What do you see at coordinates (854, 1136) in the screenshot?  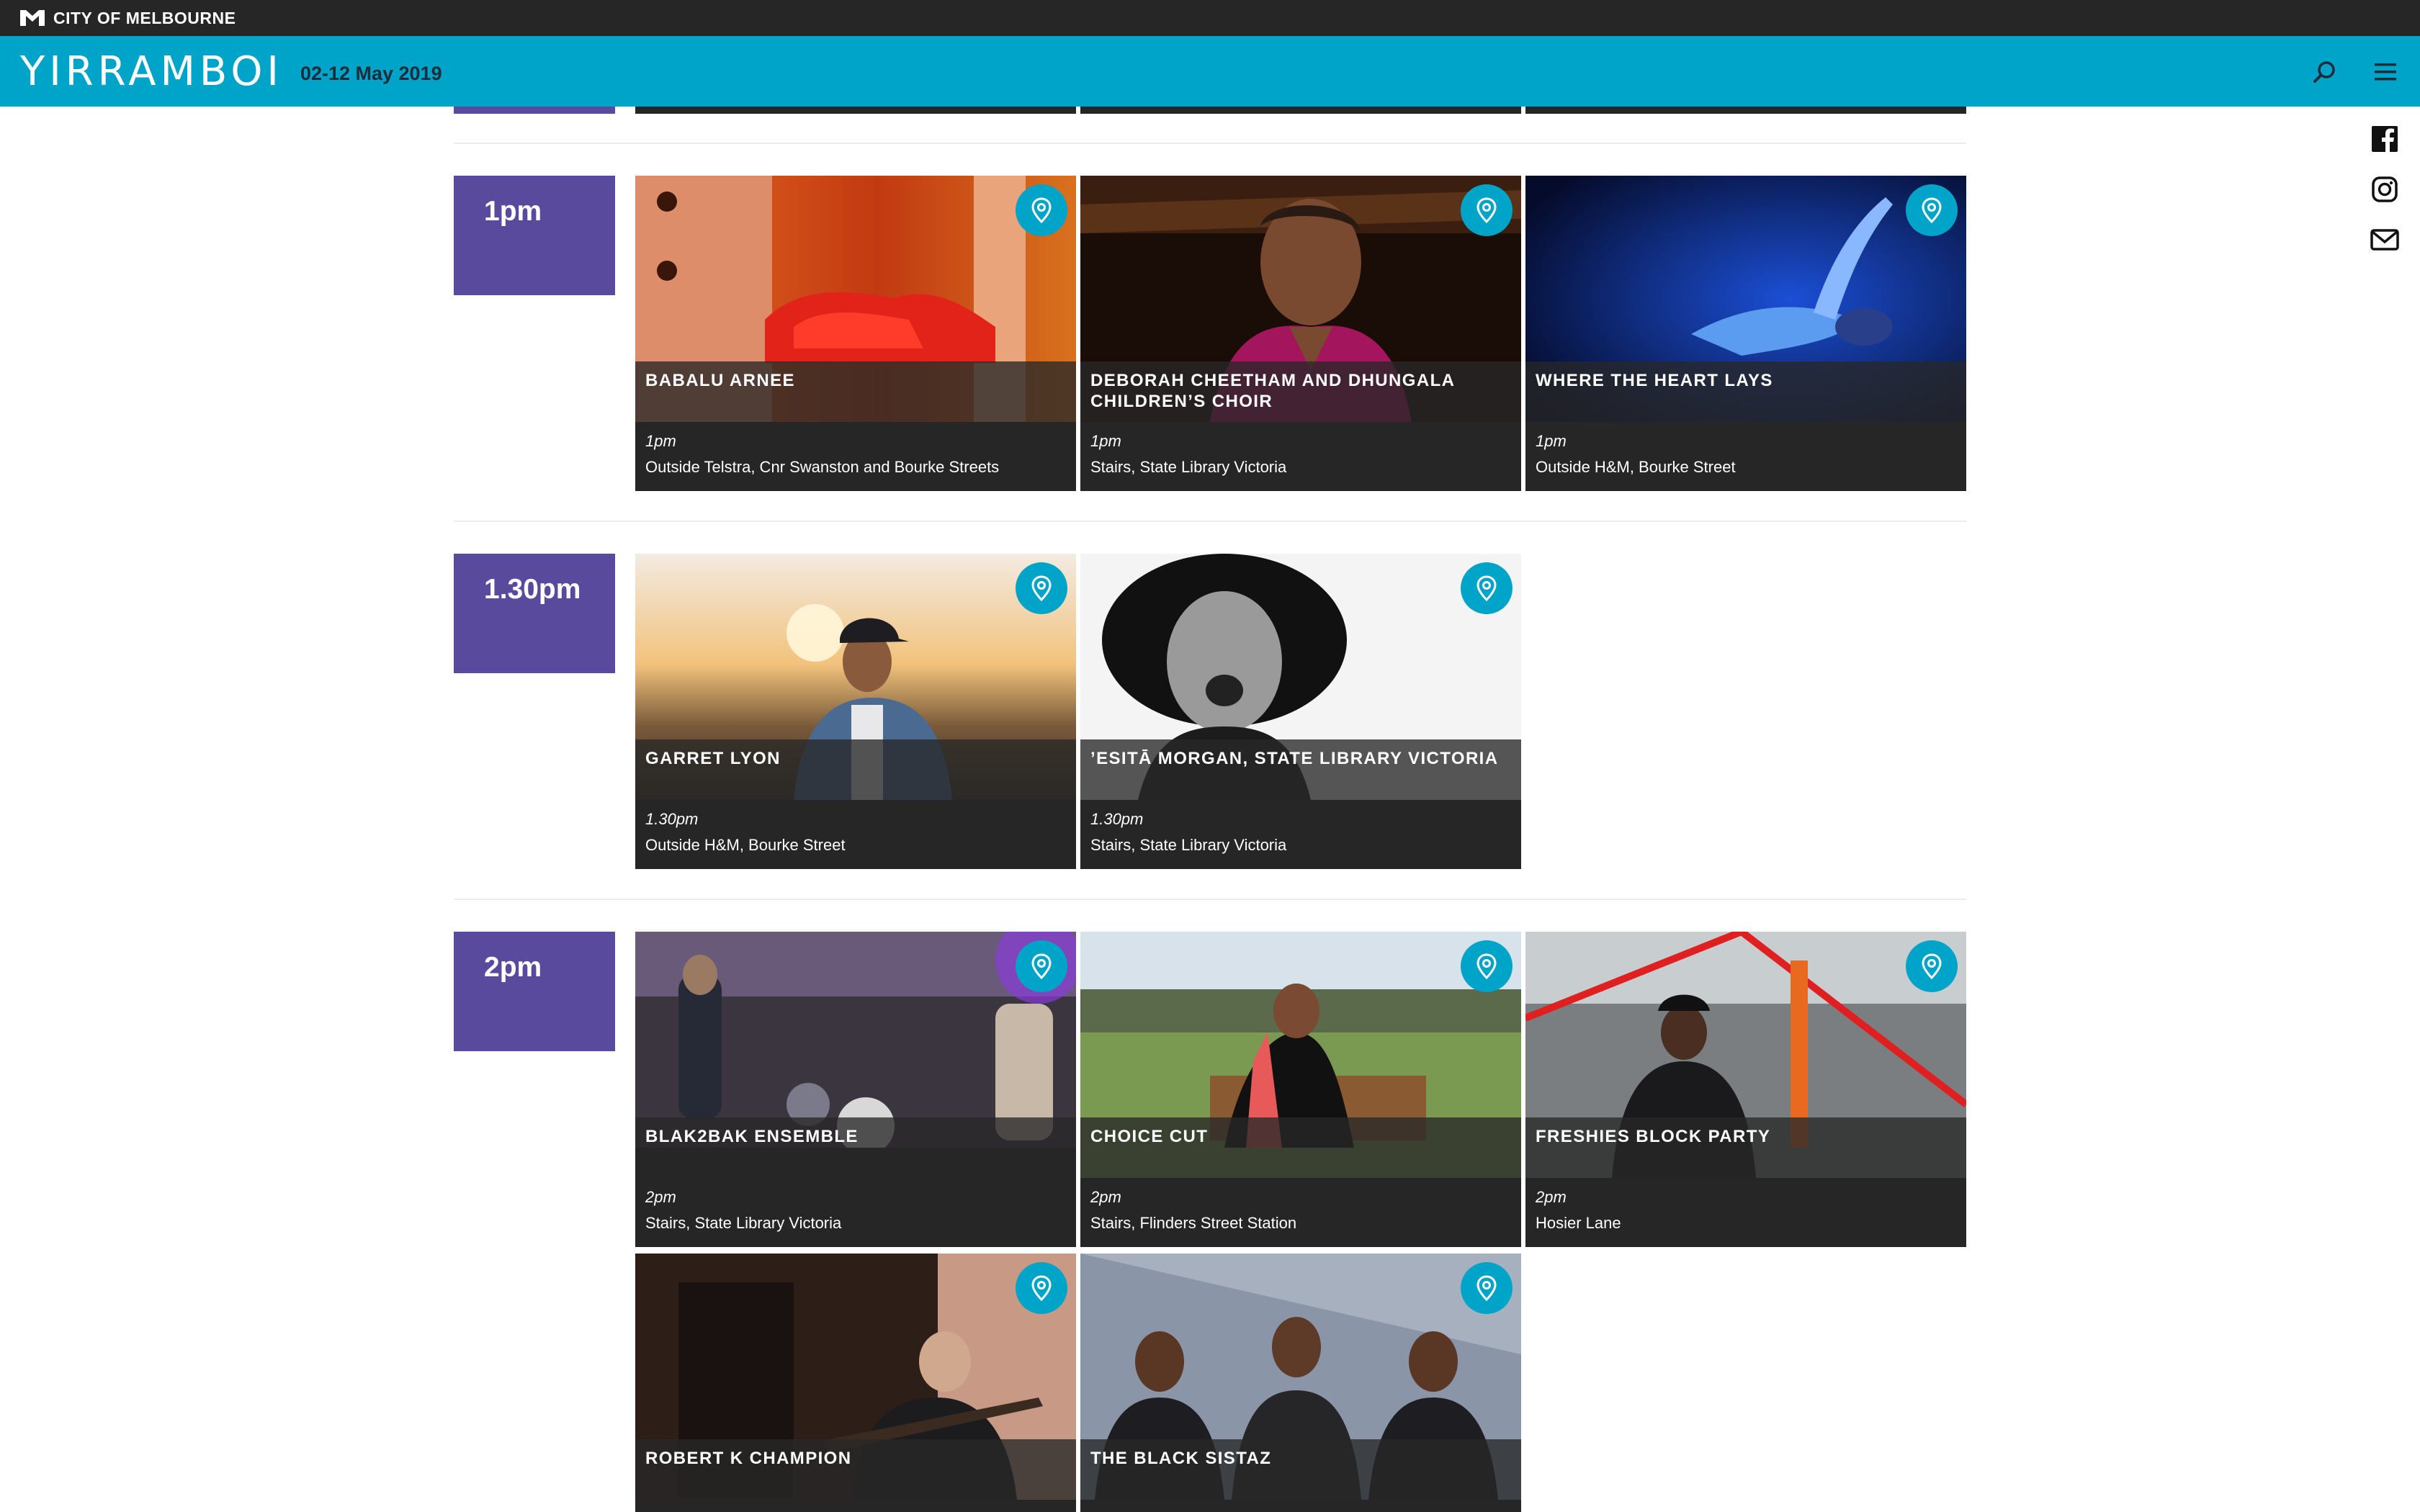 I see `event-title: BLAK2BAK ENSEMBLE` at bounding box center [854, 1136].